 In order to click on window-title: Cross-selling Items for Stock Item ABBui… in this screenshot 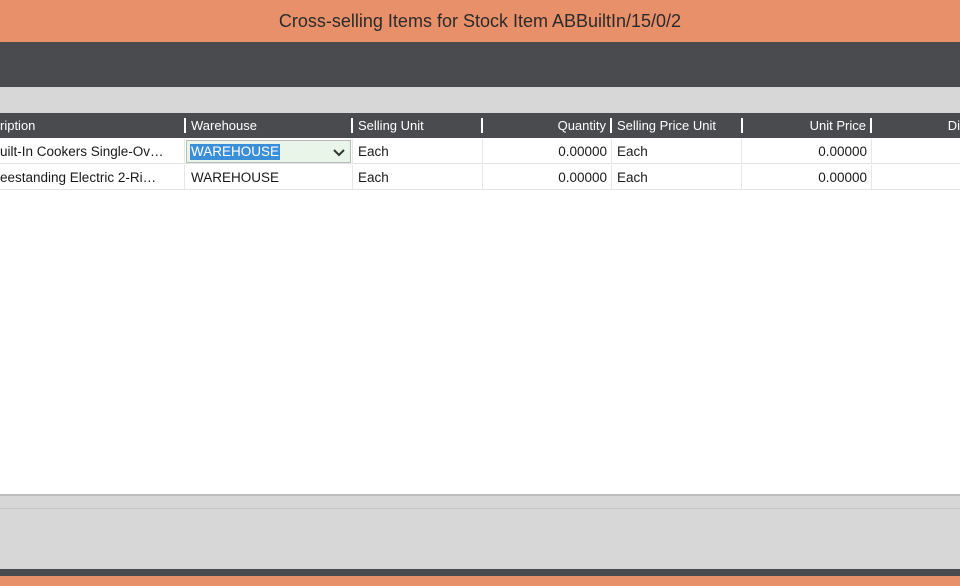, I will do `click(480, 20)`.